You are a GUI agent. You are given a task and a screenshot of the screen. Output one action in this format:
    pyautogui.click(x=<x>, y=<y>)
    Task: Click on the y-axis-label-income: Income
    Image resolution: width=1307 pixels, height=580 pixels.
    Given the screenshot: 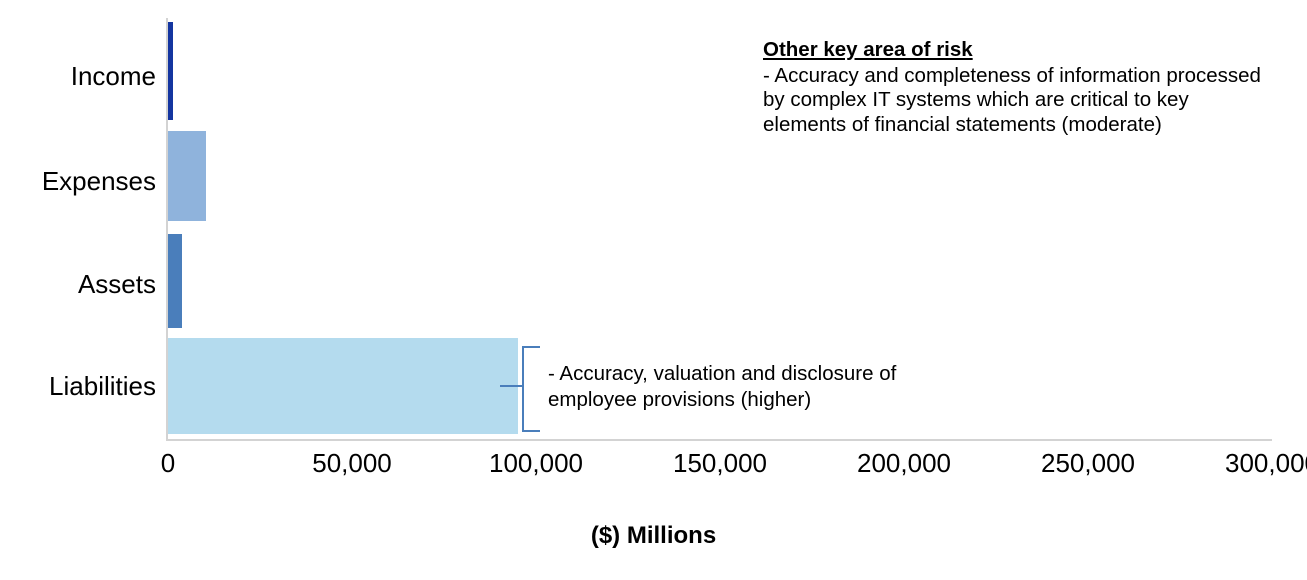 What is the action you would take?
    pyautogui.click(x=113, y=76)
    